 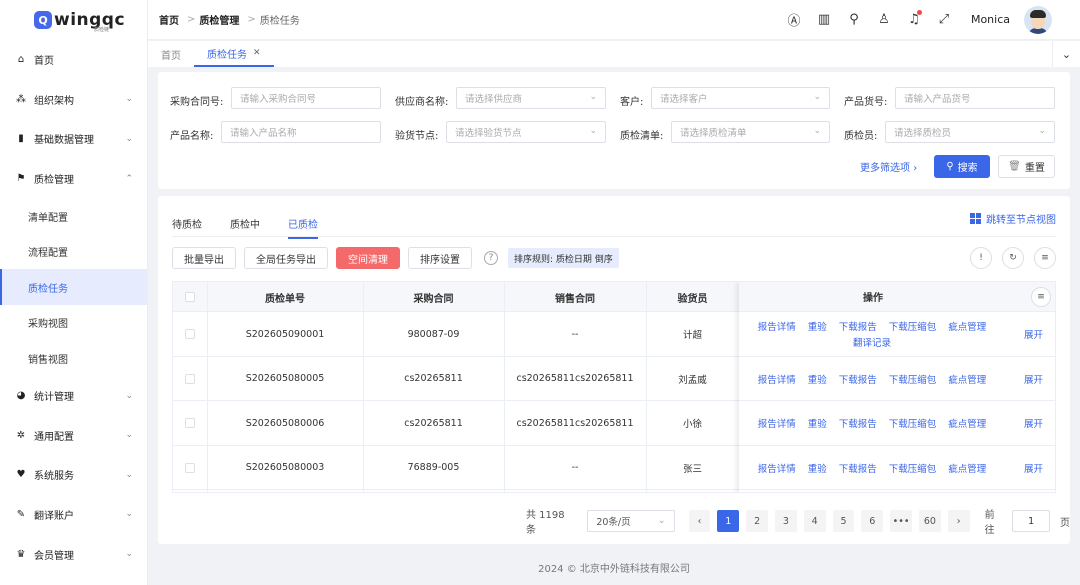 I want to click on breadcrumb-home: 首页, so click(x=169, y=19).